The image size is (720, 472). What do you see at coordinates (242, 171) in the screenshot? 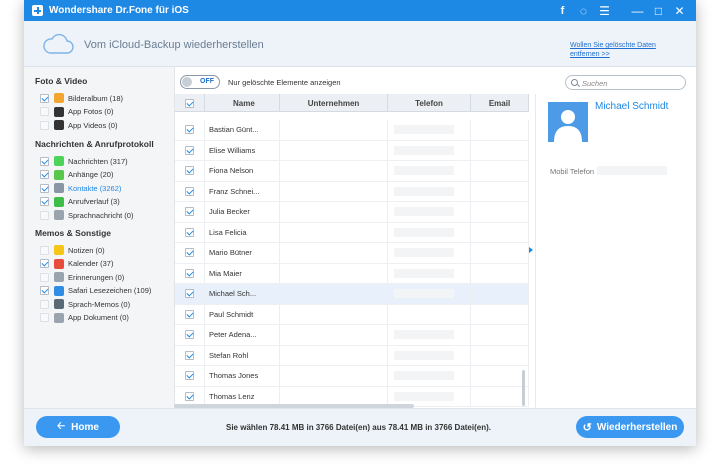
I see `contact-name-cell: Fiona Nelson` at bounding box center [242, 171].